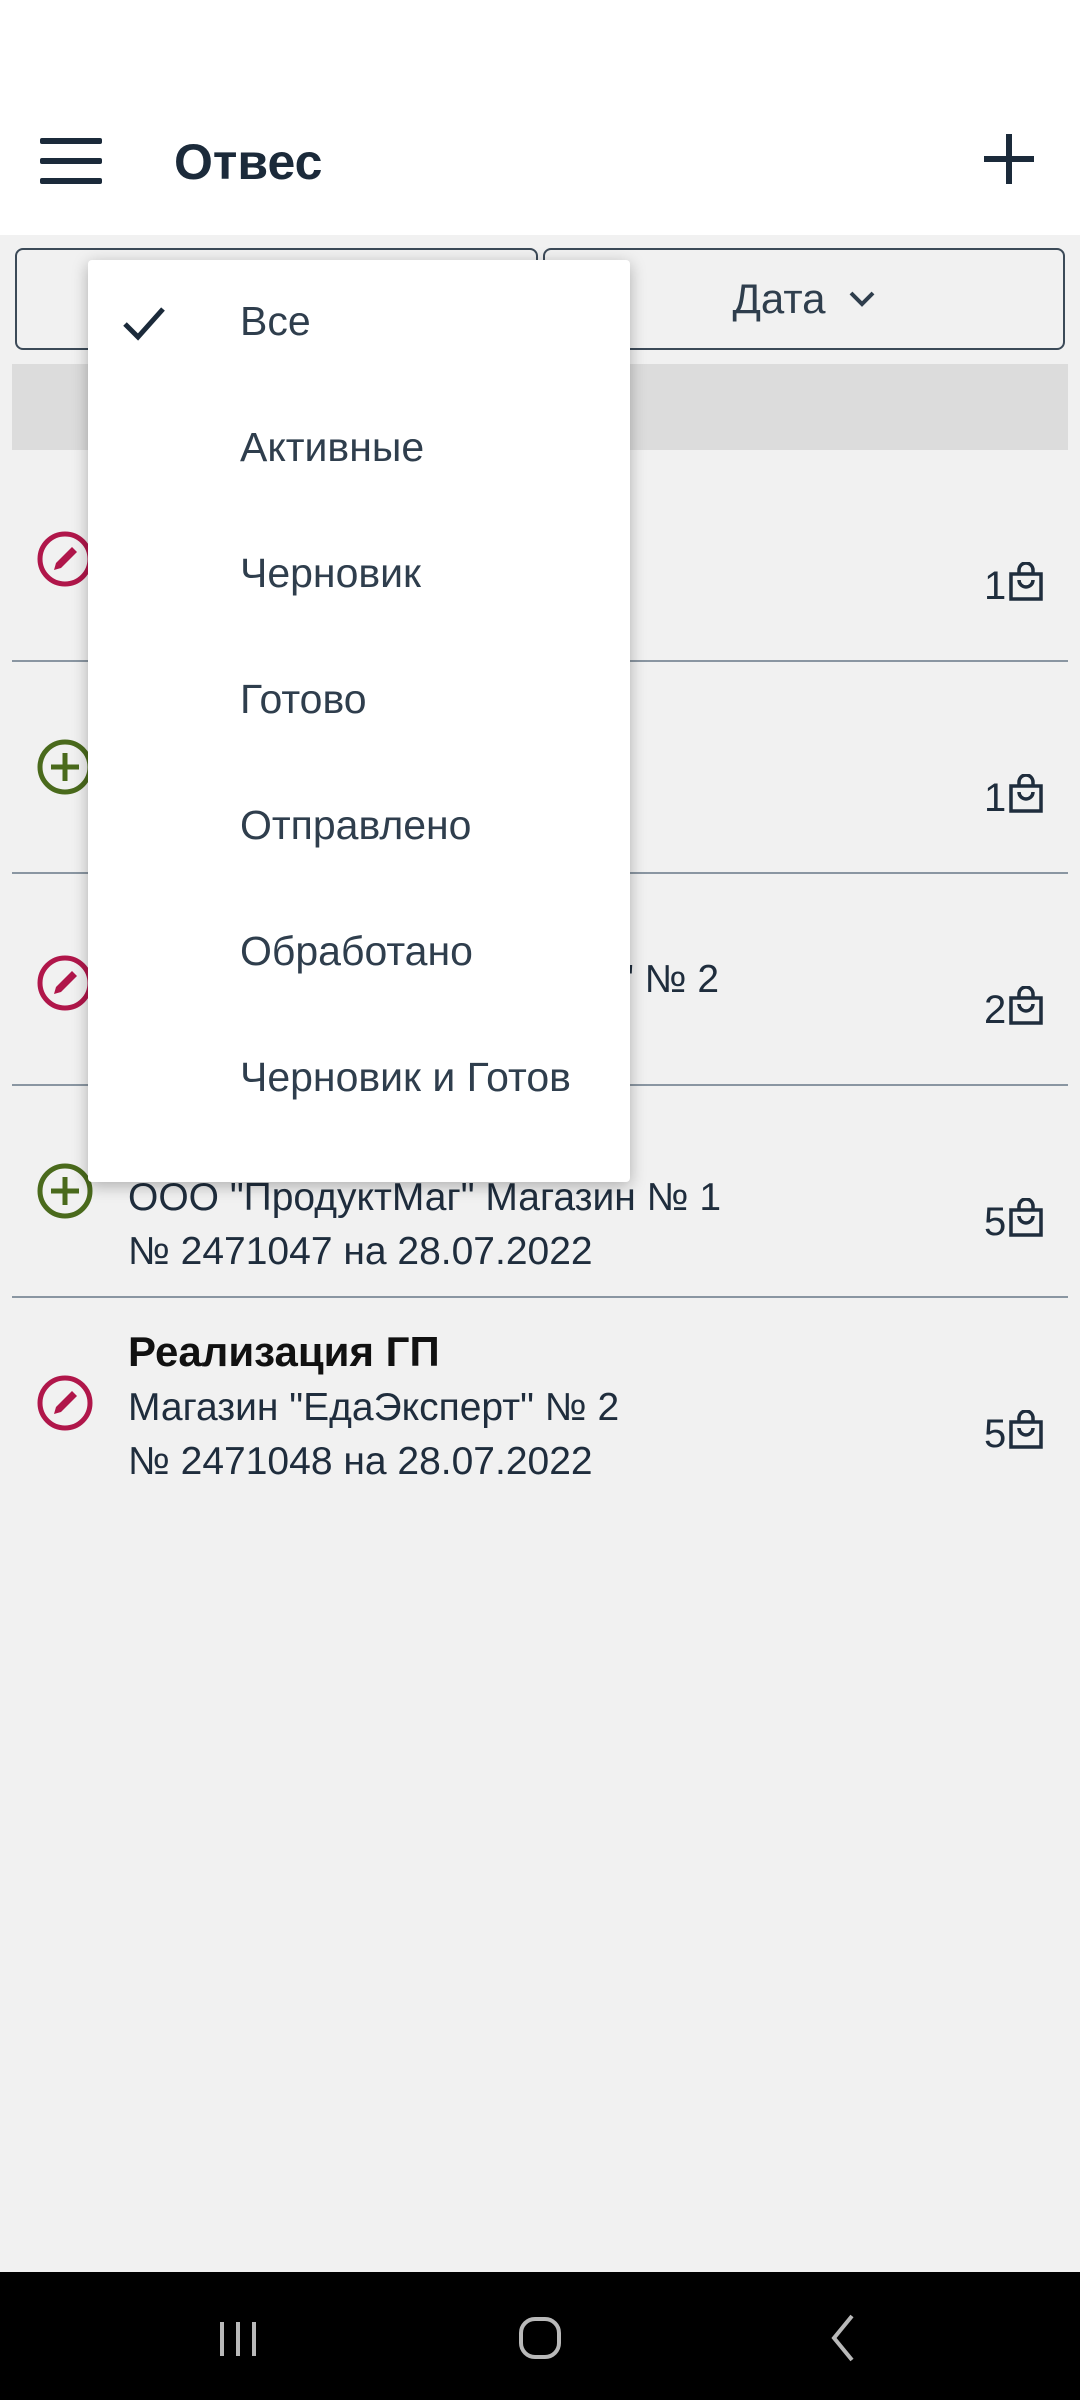 Image resolution: width=1080 pixels, height=2400 pixels. What do you see at coordinates (540, 166) in the screenshot?
I see `app-bar: Отвес` at bounding box center [540, 166].